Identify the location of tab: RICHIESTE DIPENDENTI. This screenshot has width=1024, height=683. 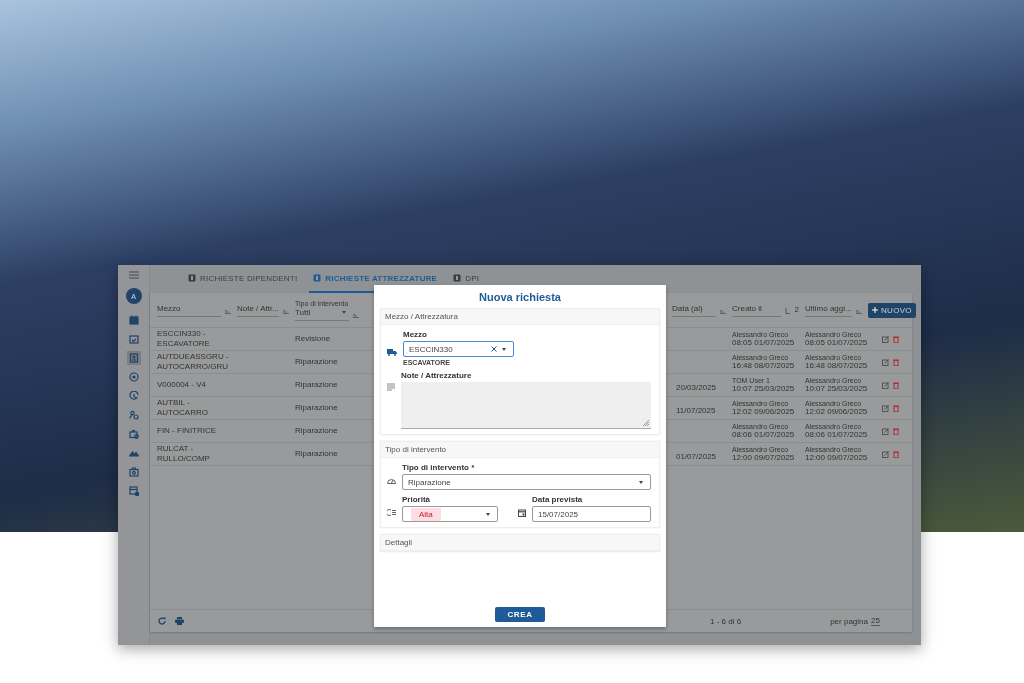
(246, 279).